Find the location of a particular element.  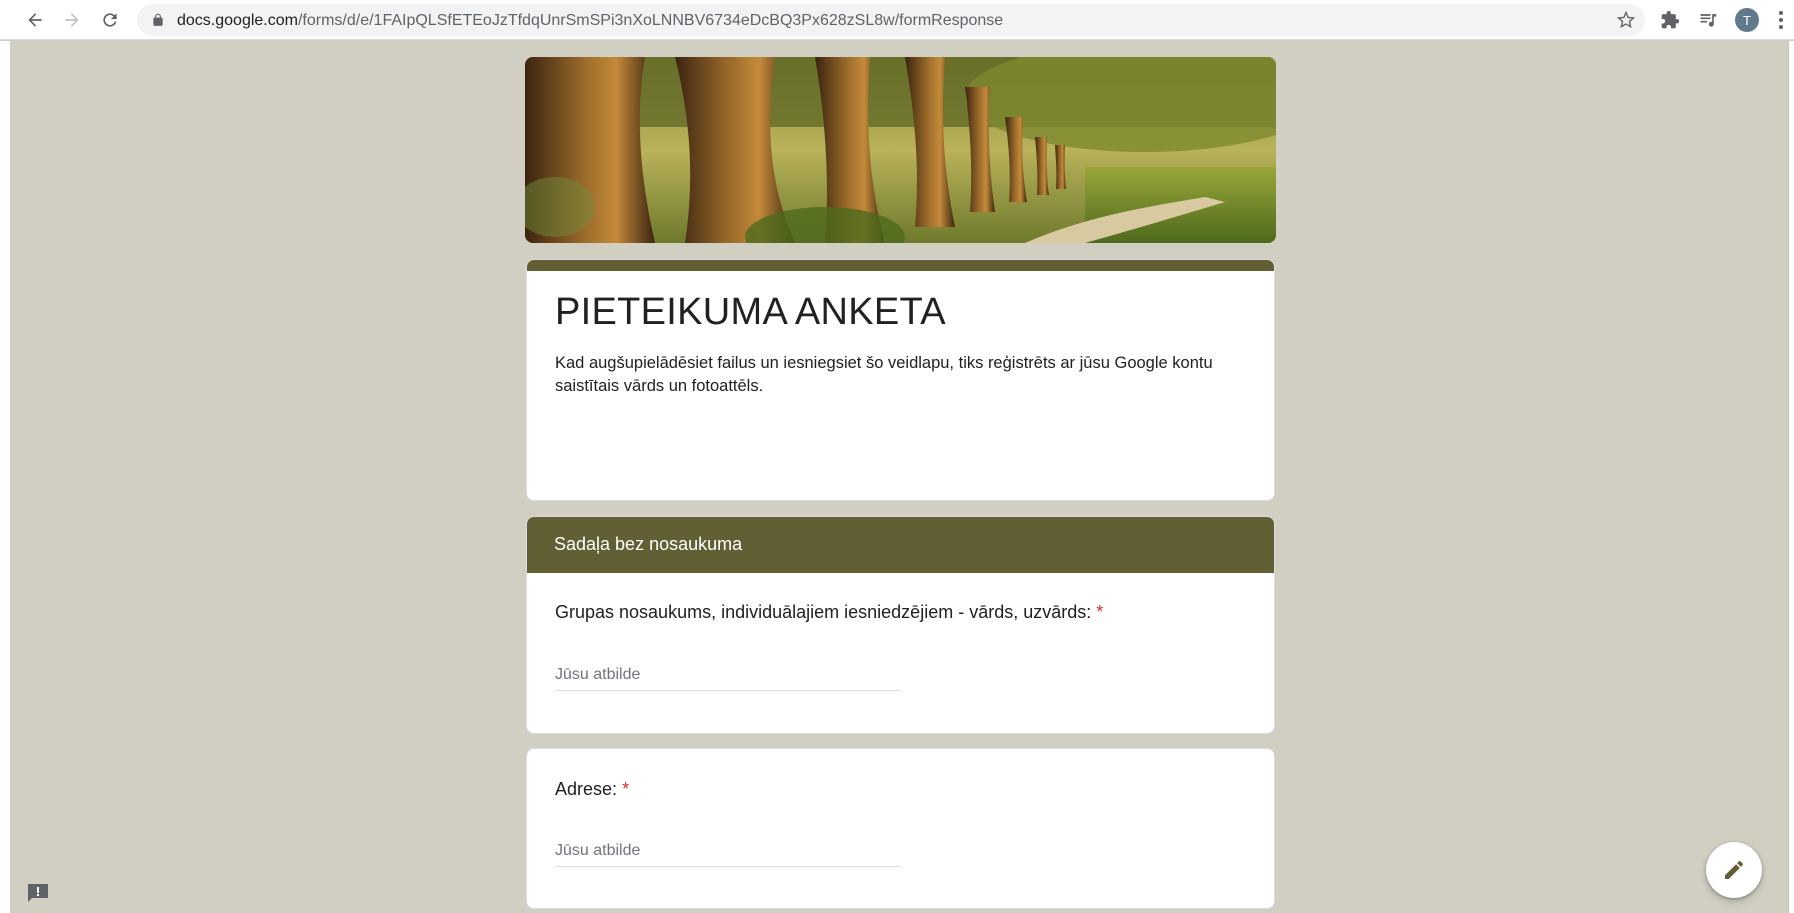

header-banner-image is located at coordinates (900, 150).